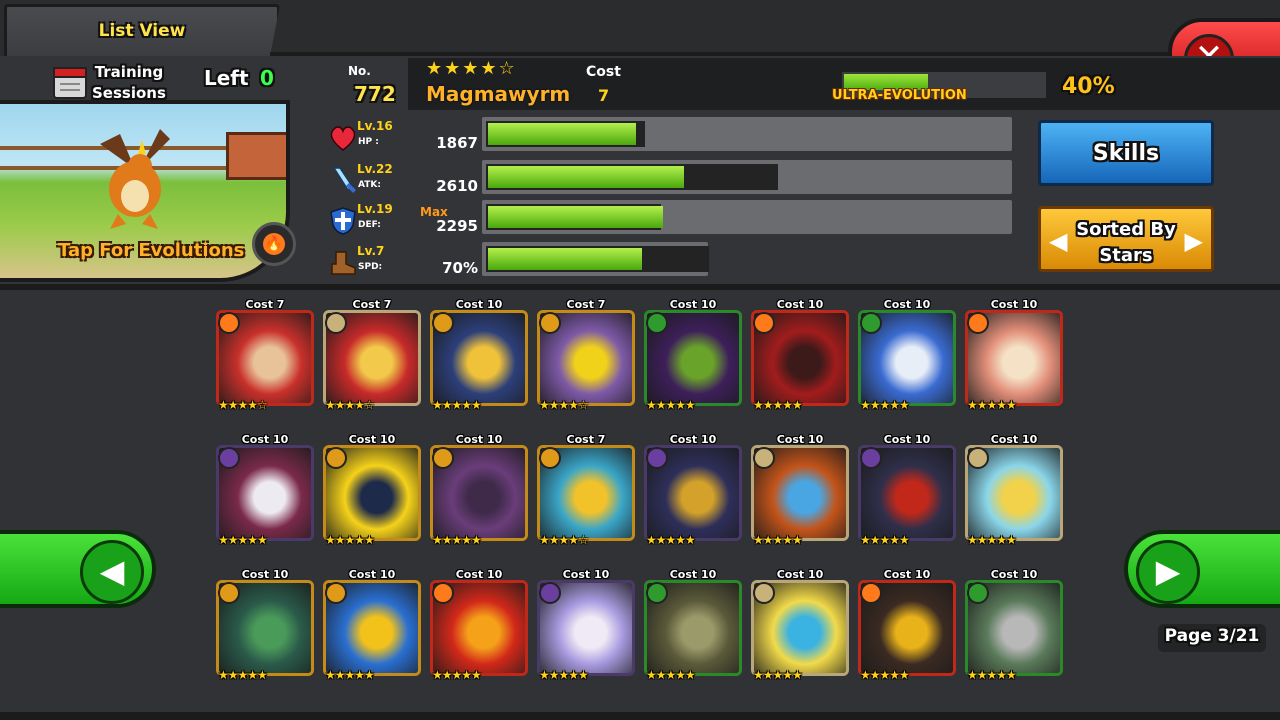 Image resolution: width=1280 pixels, height=720 pixels. What do you see at coordinates (70, 83) in the screenshot?
I see `calendar-icon` at bounding box center [70, 83].